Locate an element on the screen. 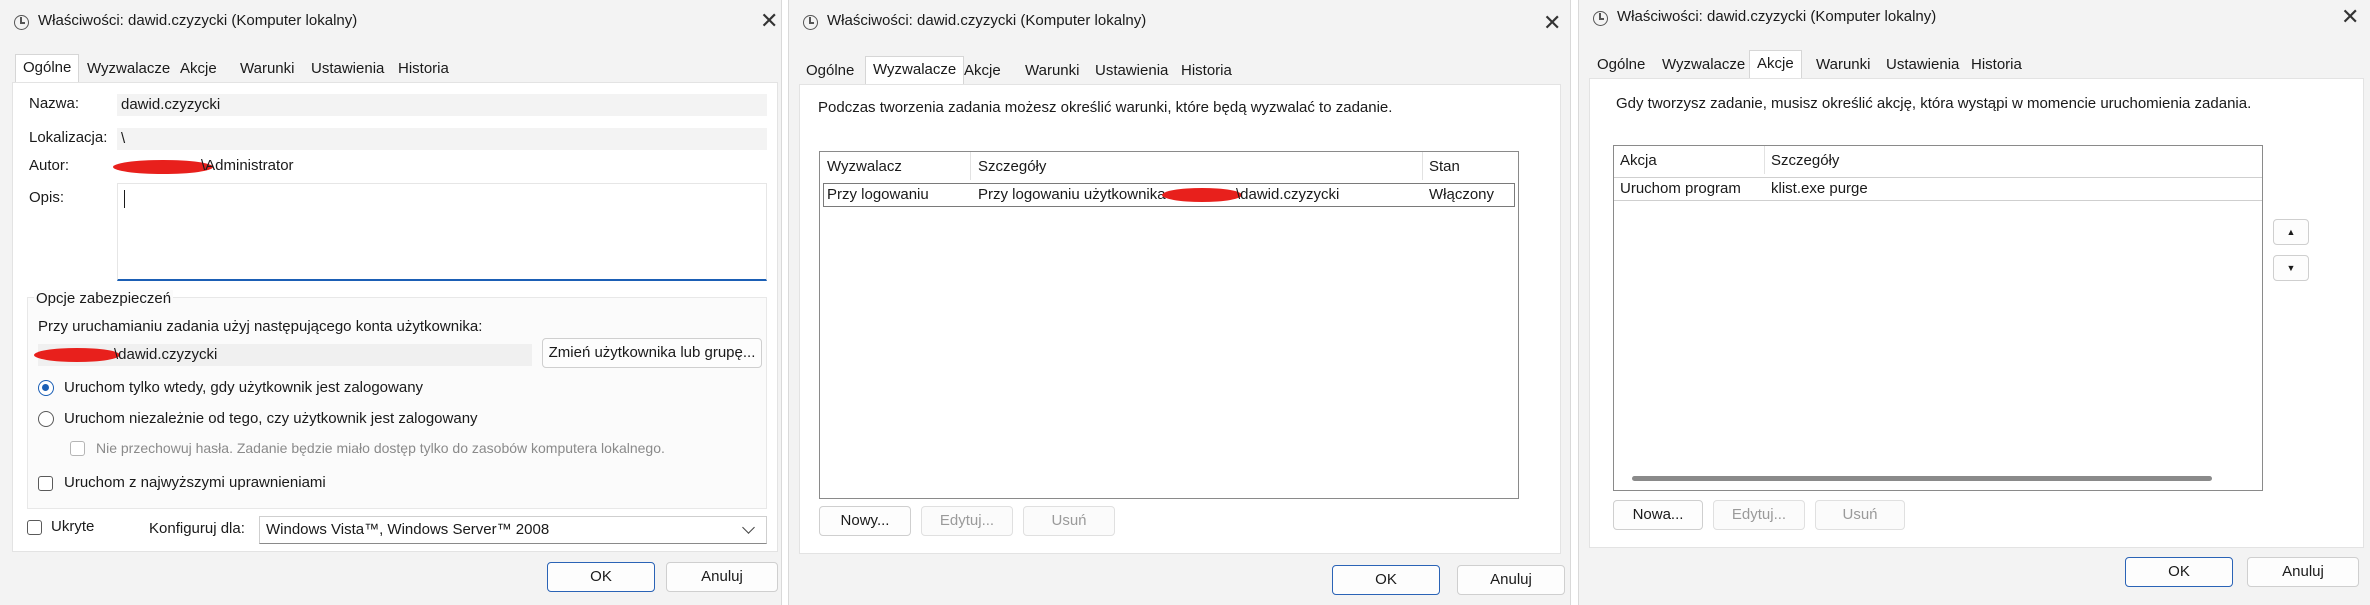  row-action: Uruchom program is located at coordinates (1680, 188).